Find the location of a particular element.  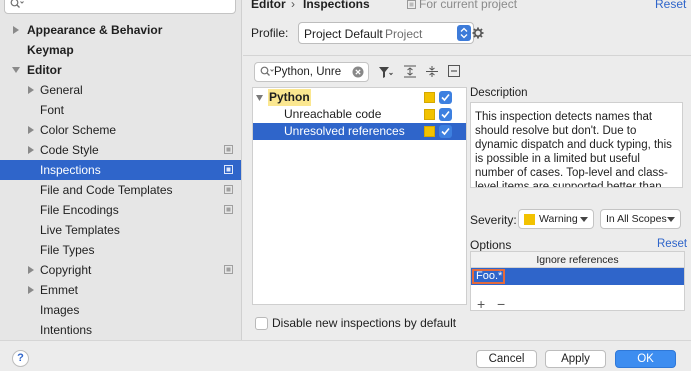

collapse-all-icon is located at coordinates (432, 71).